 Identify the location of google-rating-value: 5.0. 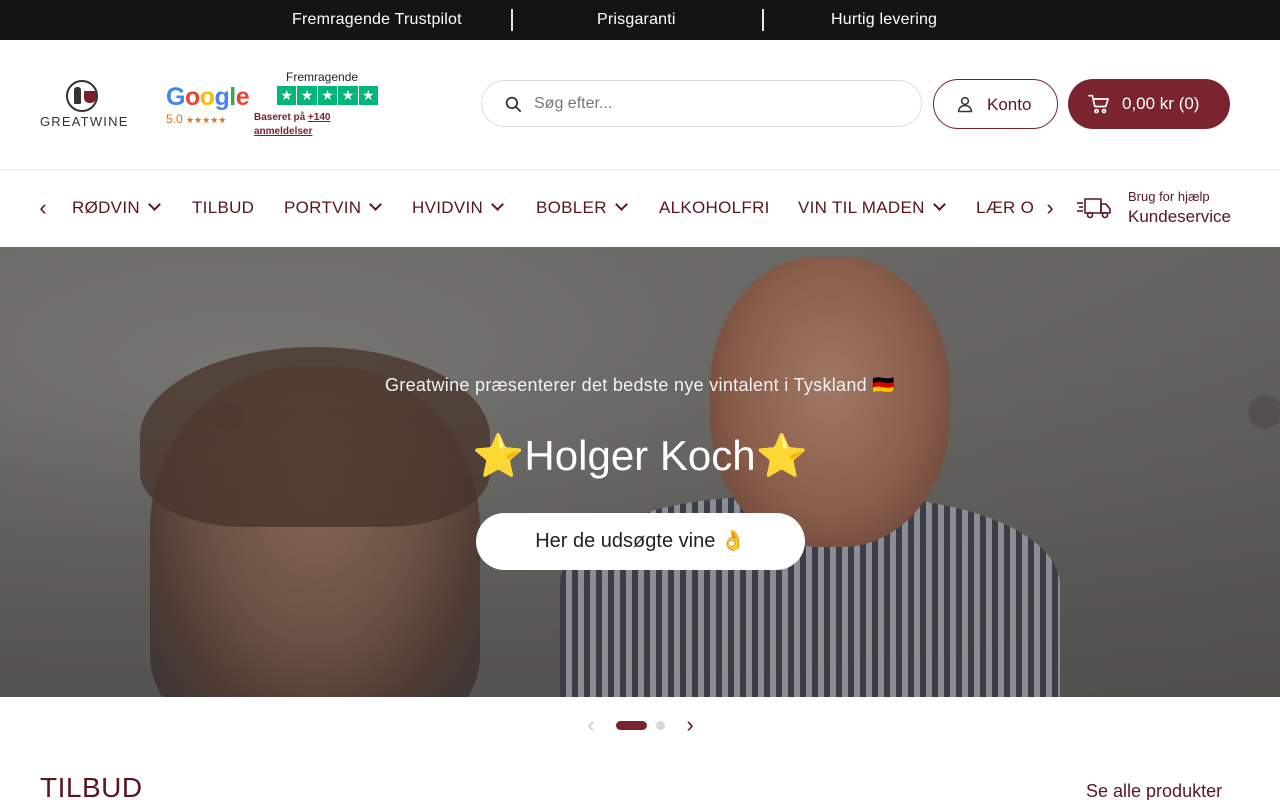
(174, 119).